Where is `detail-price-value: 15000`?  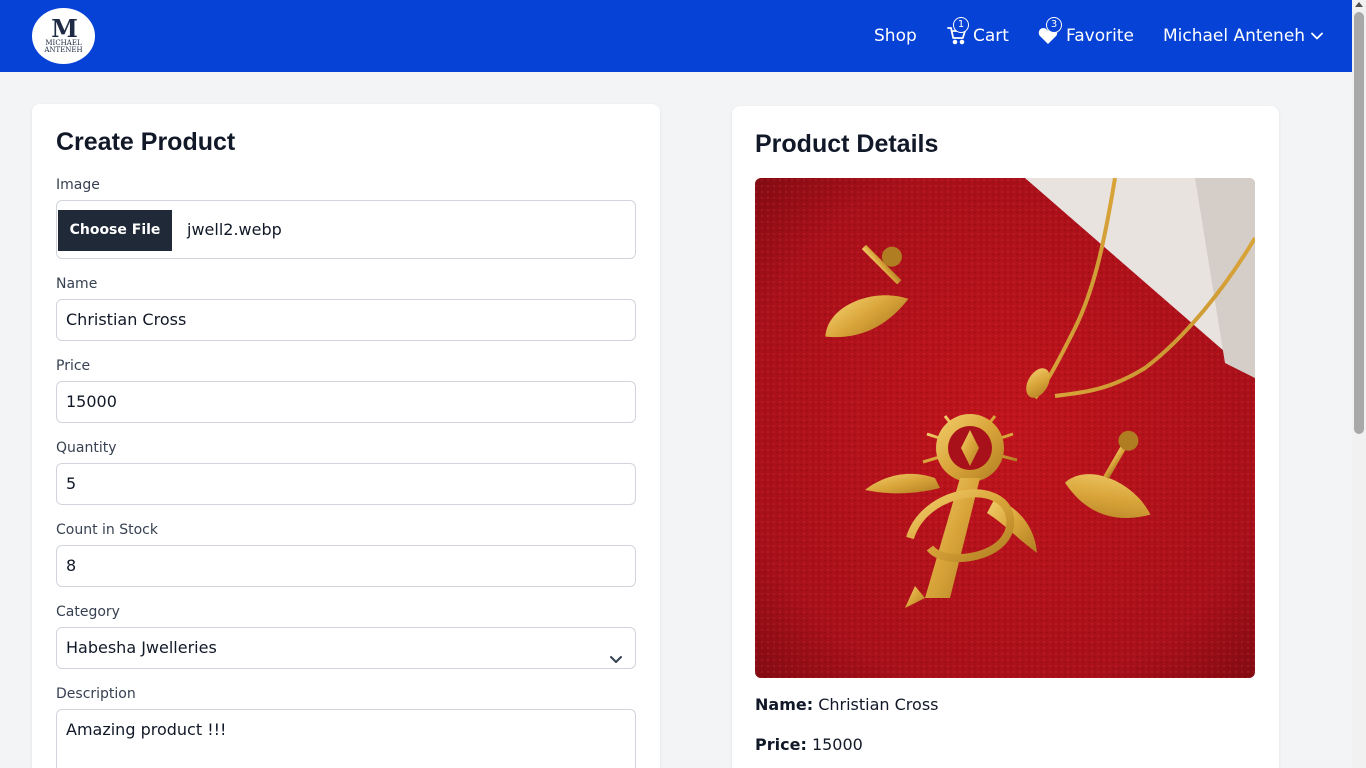
detail-price-value: 15000 is located at coordinates (837, 744).